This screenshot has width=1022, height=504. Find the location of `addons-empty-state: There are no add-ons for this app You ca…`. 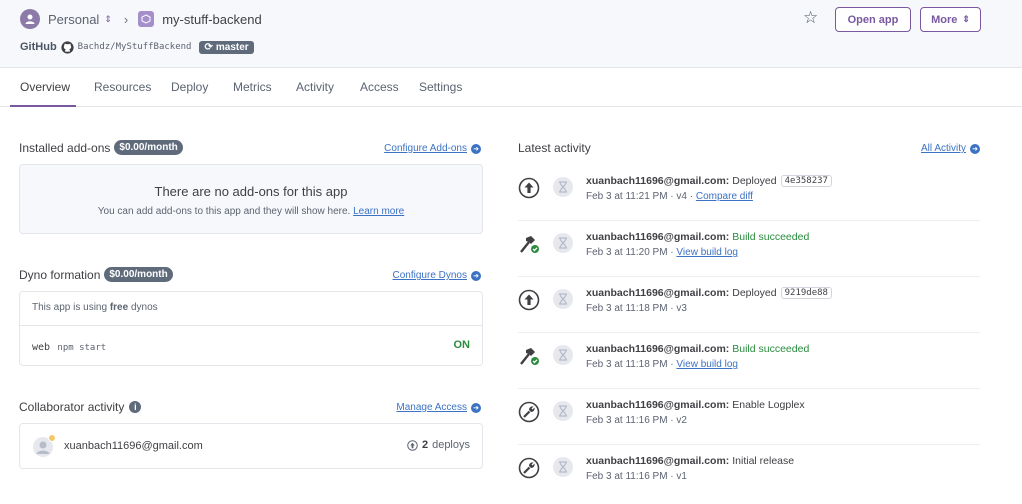

addons-empty-state: There are no add-ons for this app You ca… is located at coordinates (251, 199).